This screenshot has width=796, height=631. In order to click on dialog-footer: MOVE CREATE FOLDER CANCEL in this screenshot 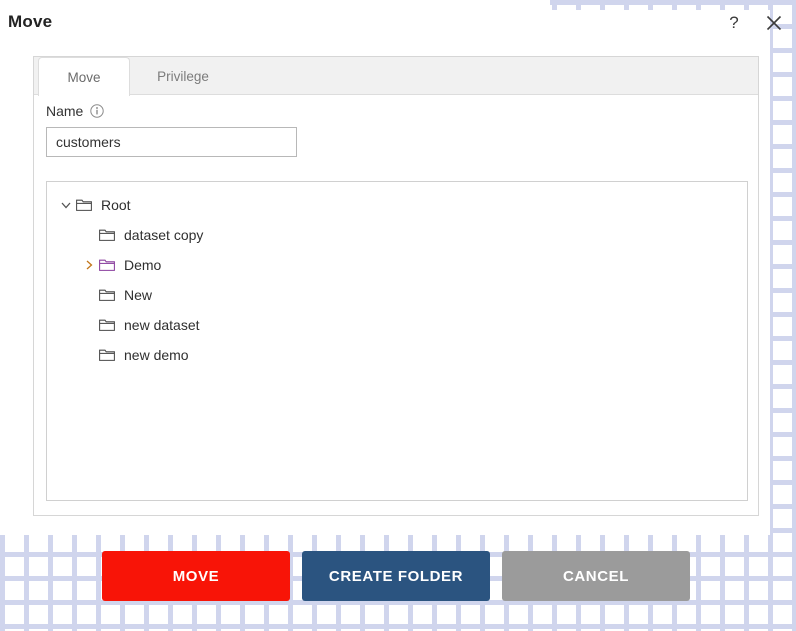, I will do `click(398, 576)`.